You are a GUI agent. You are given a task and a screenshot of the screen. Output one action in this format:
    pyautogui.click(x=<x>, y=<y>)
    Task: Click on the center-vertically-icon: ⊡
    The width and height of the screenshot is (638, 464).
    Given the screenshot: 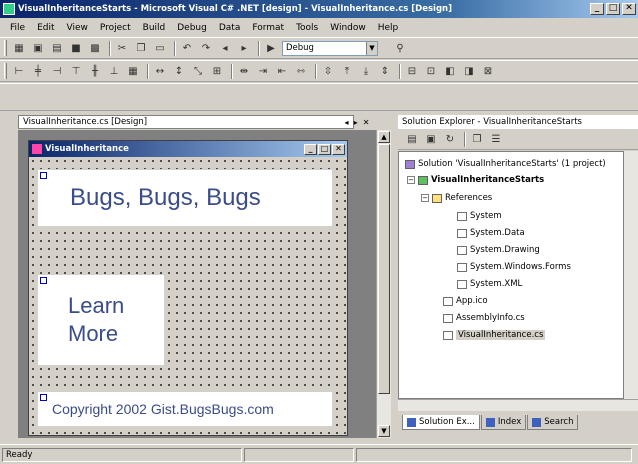 What is the action you would take?
    pyautogui.click(x=431, y=71)
    